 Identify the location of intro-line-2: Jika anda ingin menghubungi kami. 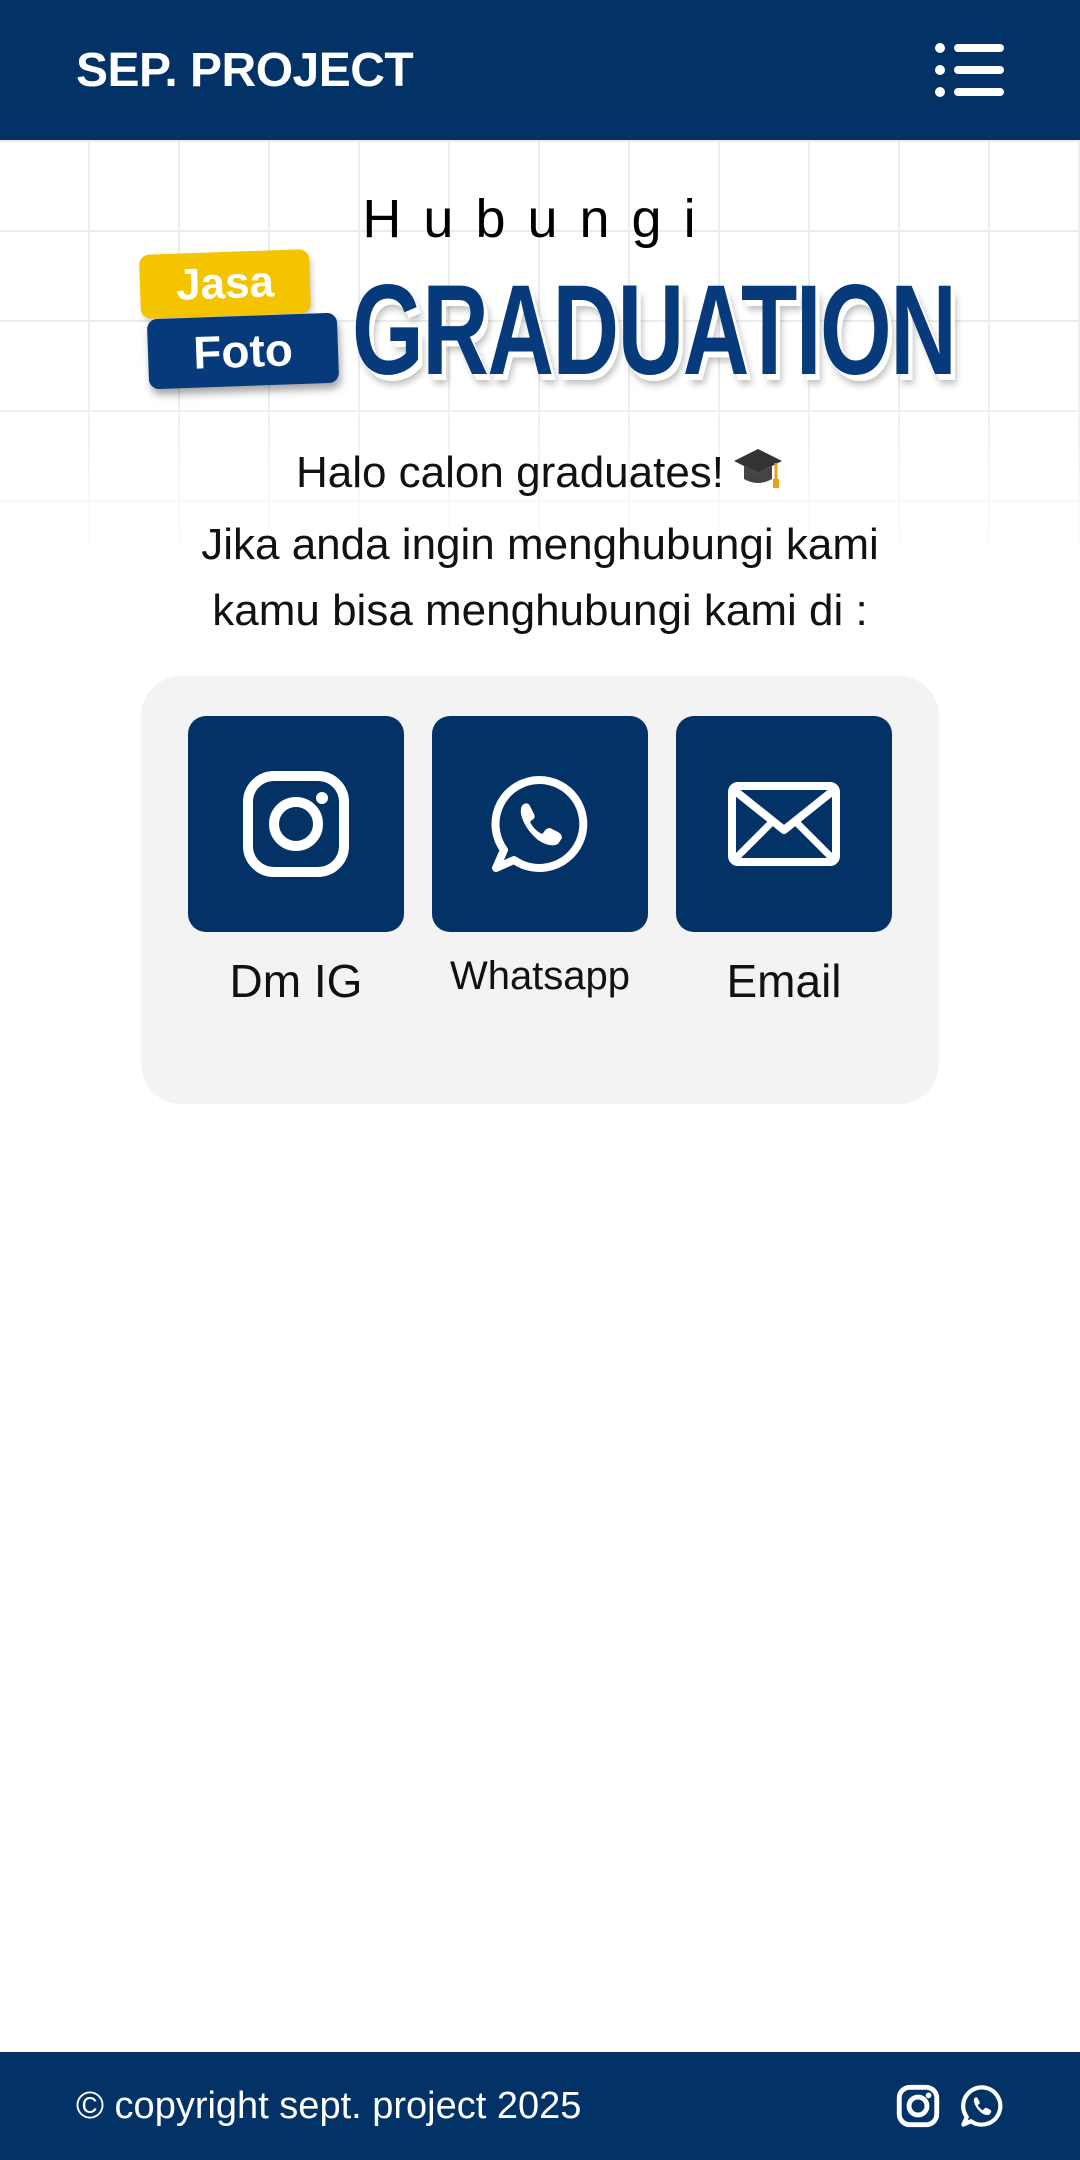
(540, 544).